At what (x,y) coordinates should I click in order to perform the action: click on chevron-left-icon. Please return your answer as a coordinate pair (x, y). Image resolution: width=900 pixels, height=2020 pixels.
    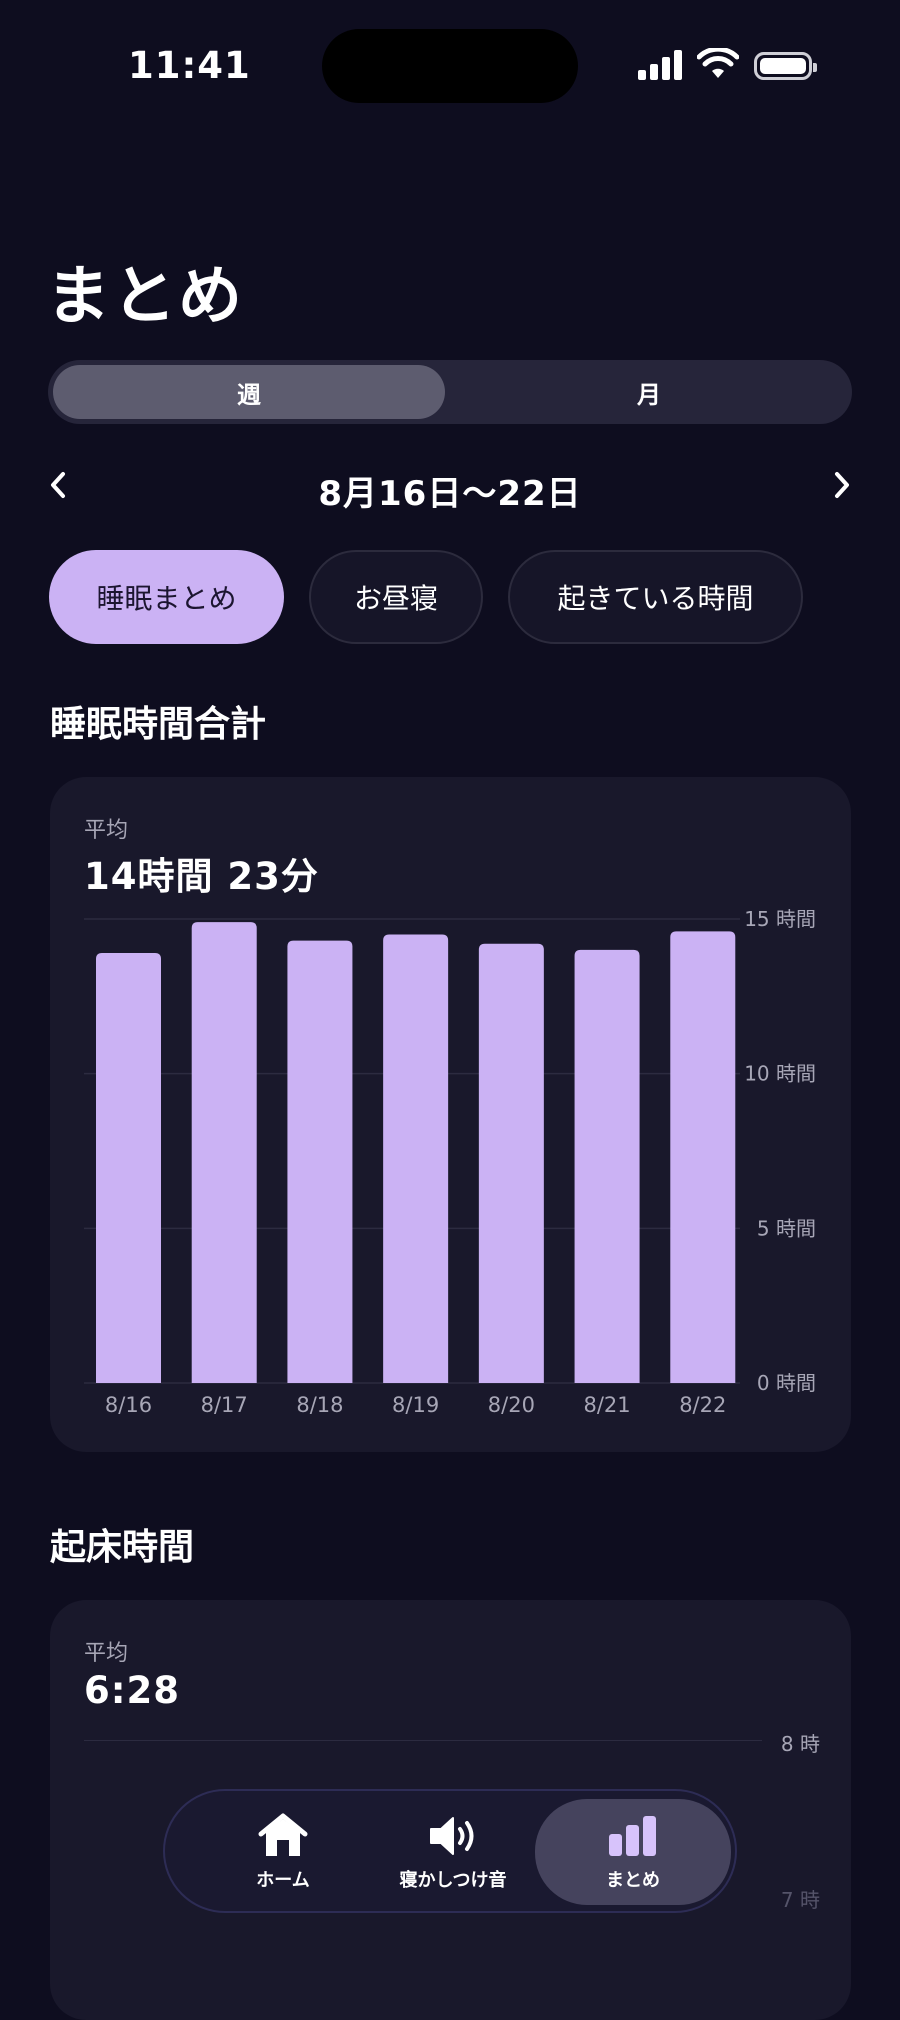
    Looking at the image, I should click on (58, 485).